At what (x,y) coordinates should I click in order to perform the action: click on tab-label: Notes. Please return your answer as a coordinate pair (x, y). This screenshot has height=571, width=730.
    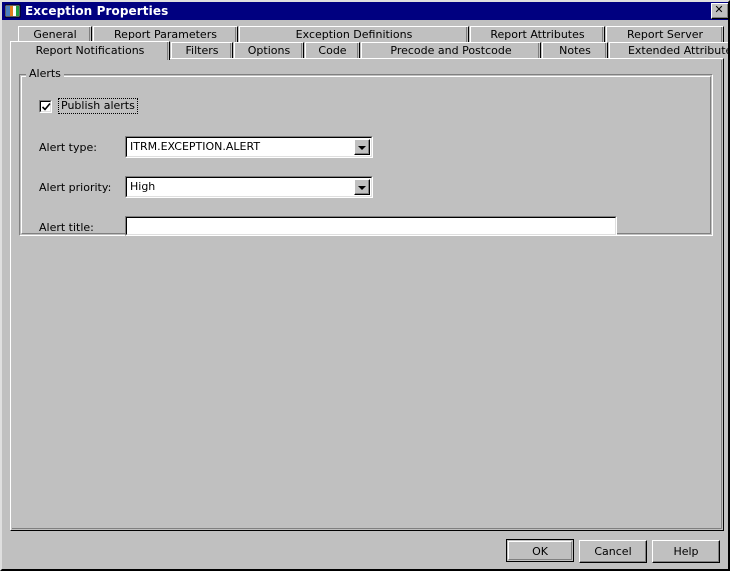
    Looking at the image, I should click on (575, 50).